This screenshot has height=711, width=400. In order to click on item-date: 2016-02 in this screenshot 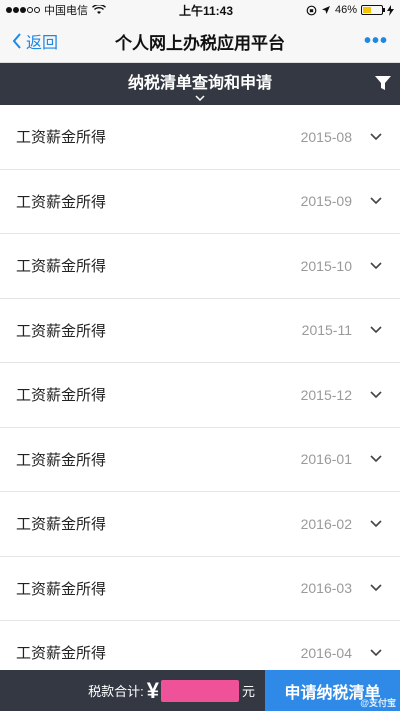, I will do `click(326, 523)`.